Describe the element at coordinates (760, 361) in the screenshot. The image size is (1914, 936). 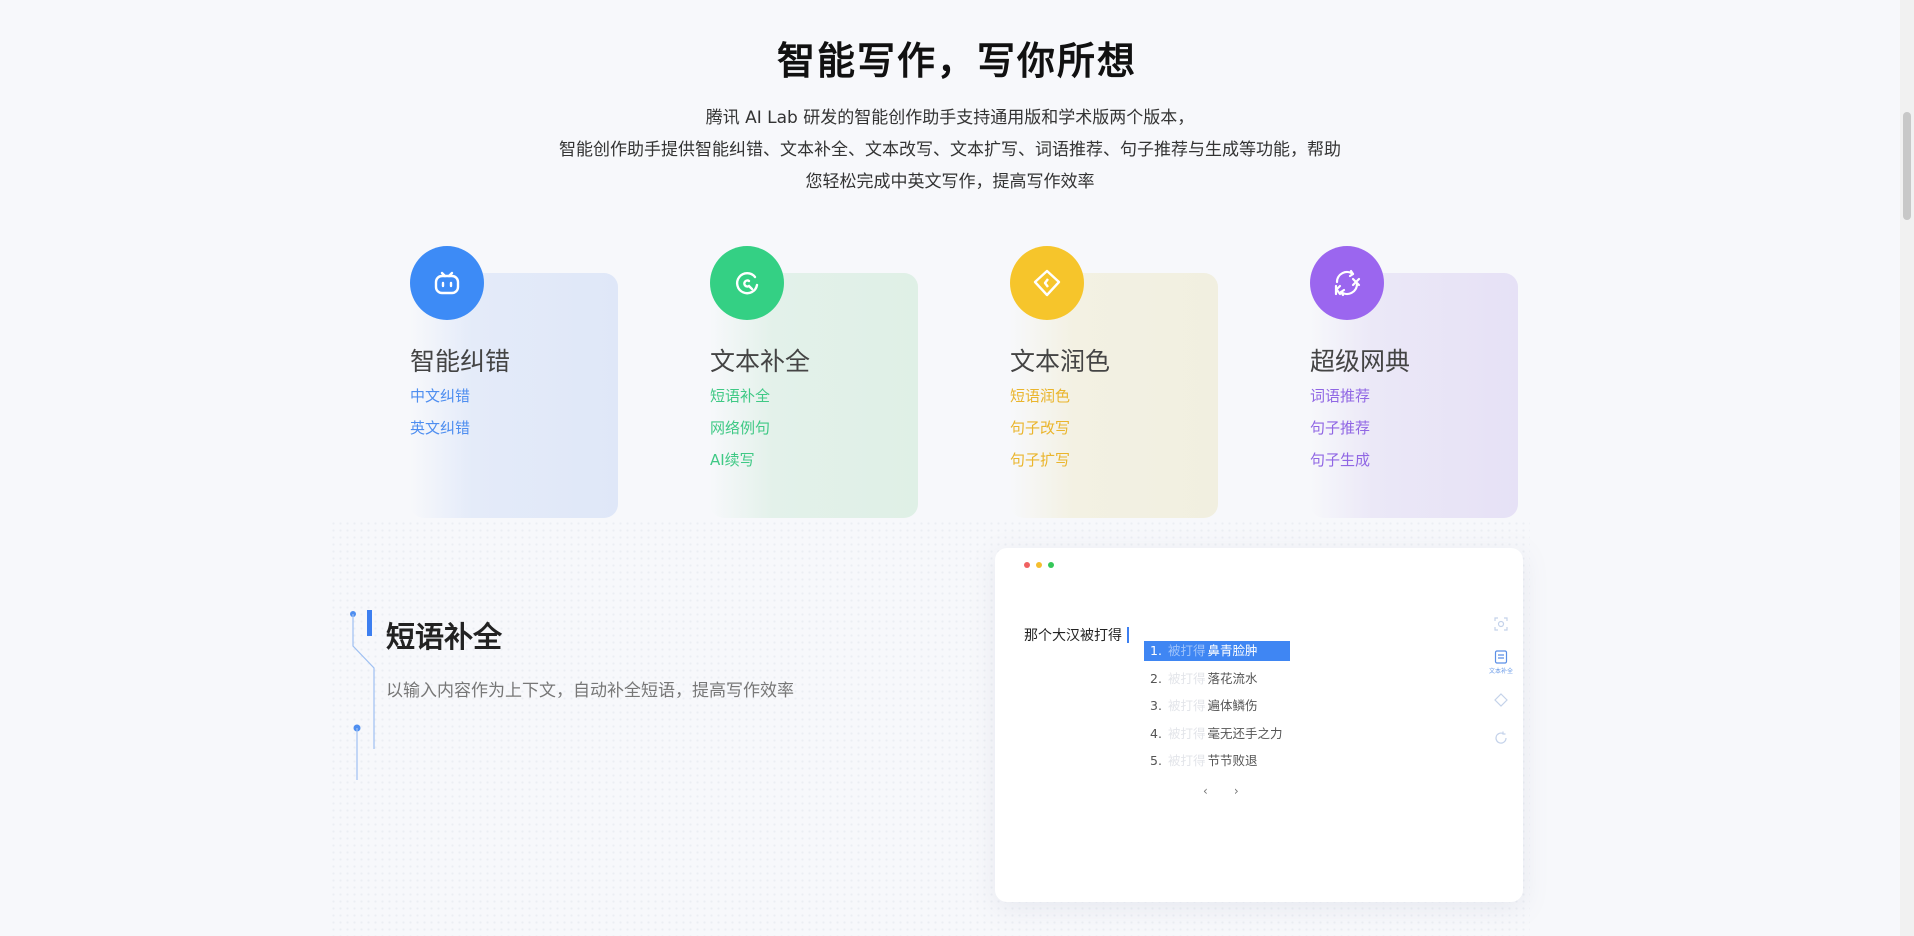
I see `card-title: 文本补全` at that location.